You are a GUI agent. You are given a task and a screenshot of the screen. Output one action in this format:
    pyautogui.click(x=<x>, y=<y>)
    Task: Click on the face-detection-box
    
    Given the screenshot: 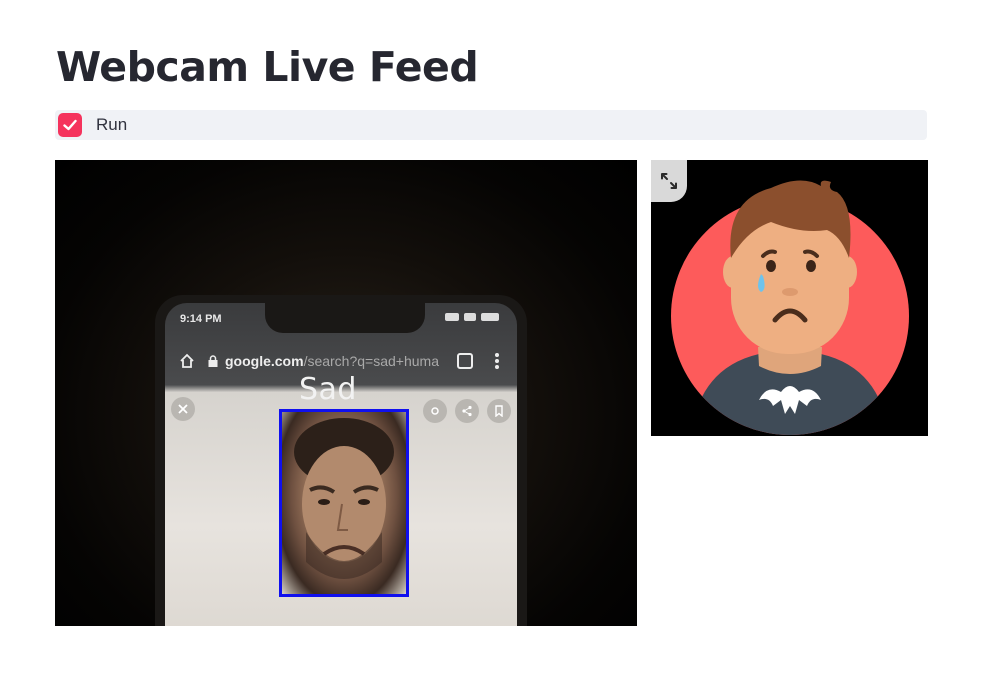 What is the action you would take?
    pyautogui.click(x=344, y=503)
    